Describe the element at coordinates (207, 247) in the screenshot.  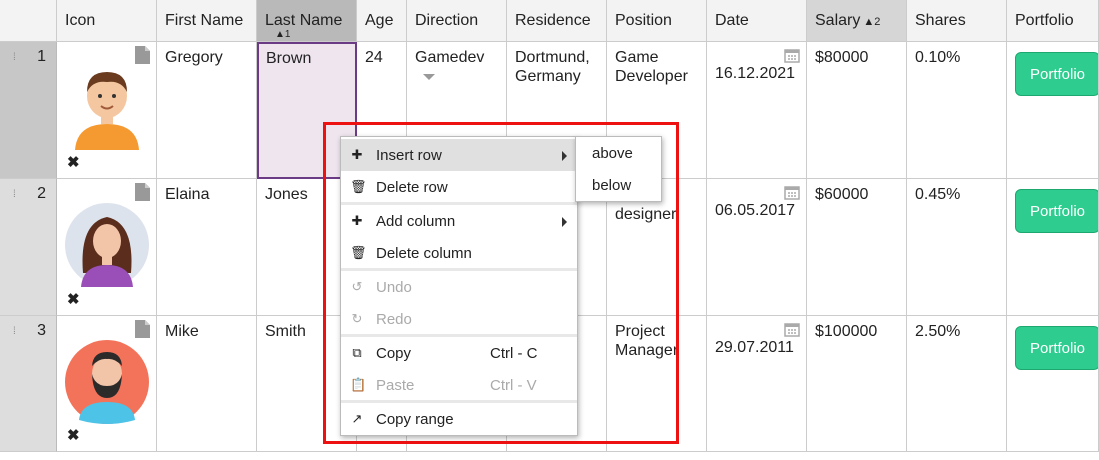
I see `first-name-cell: Elaina` at that location.